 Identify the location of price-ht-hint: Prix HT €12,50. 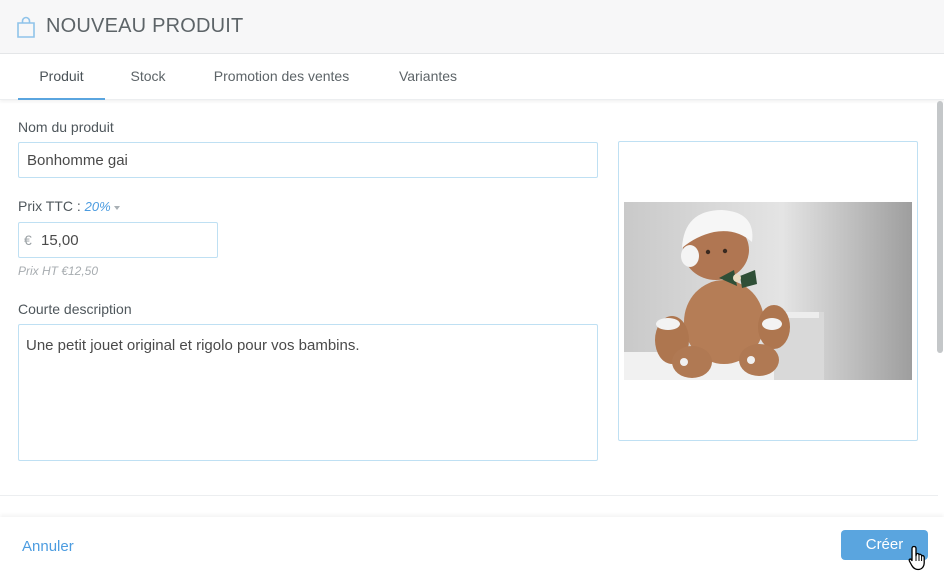
(58, 271).